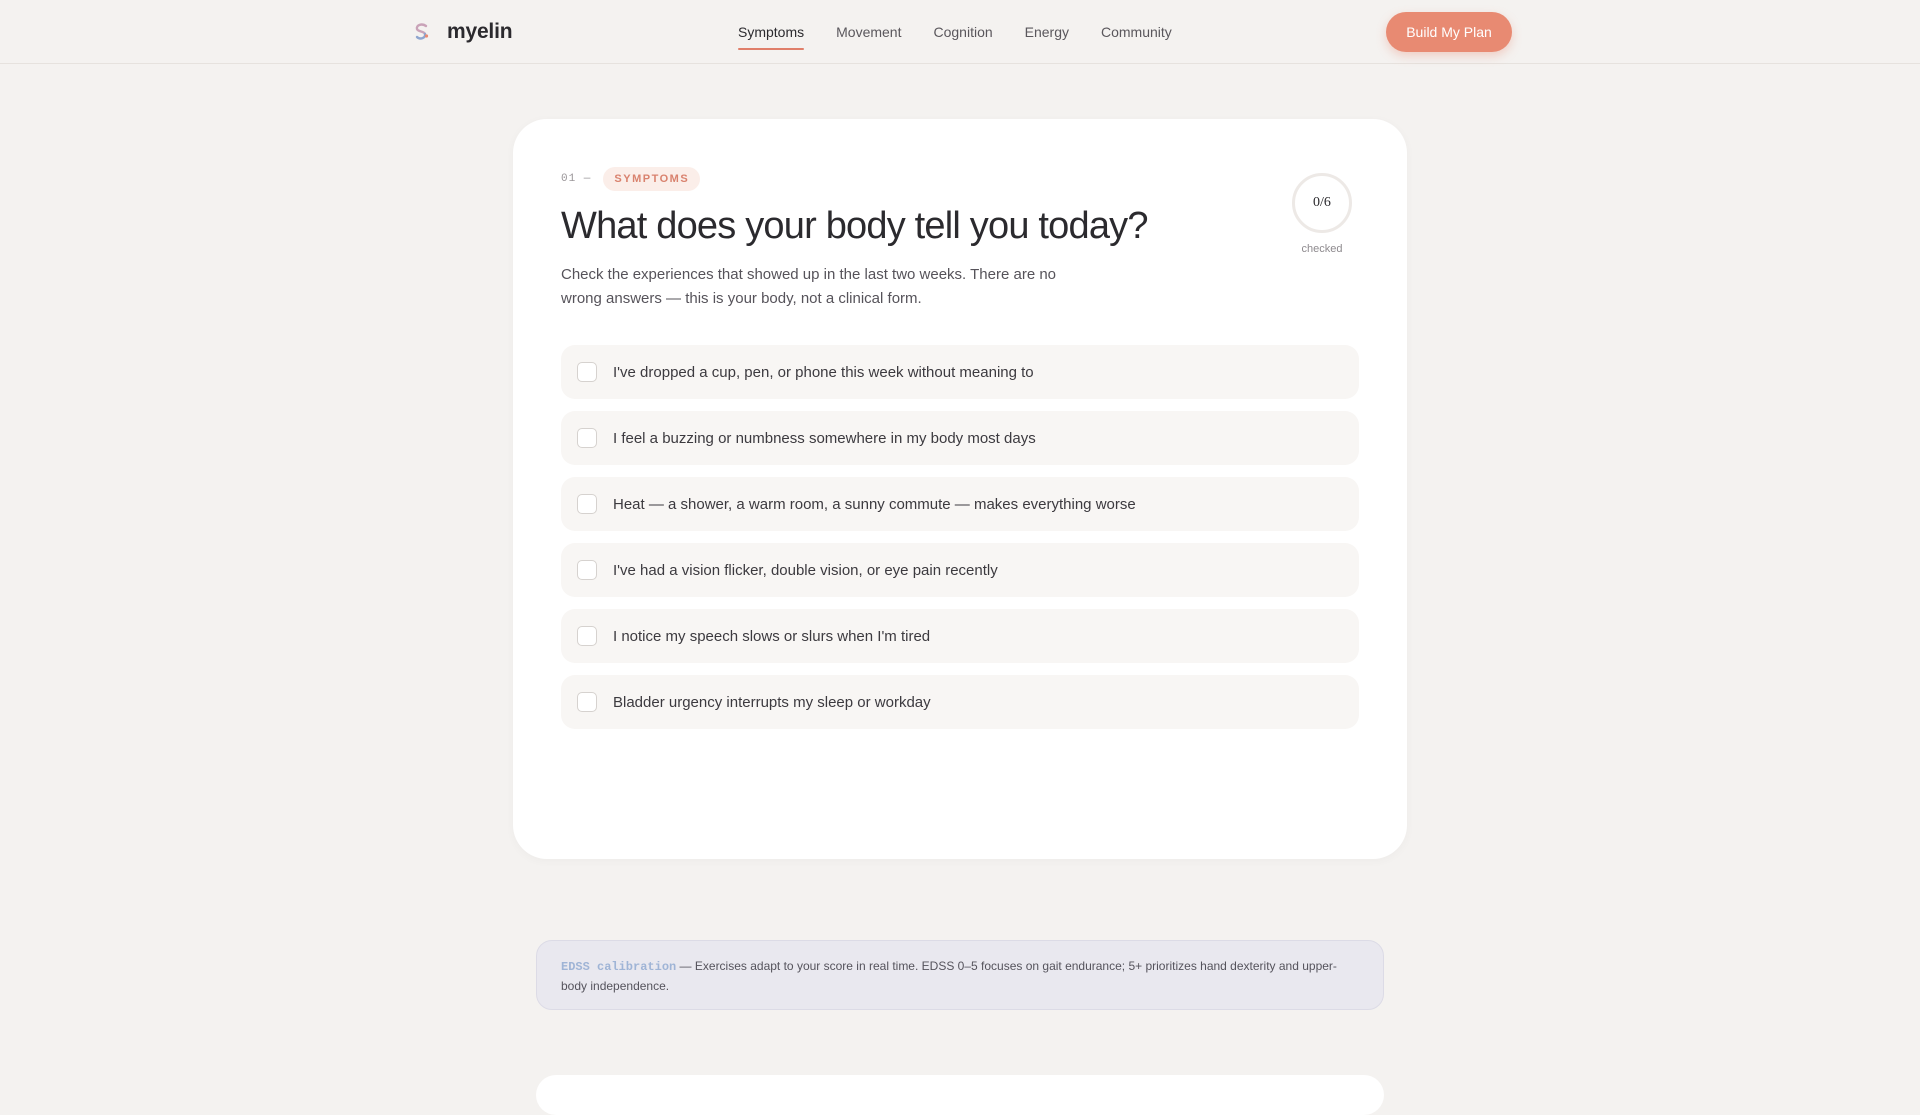 Image resolution: width=1920 pixels, height=1115 pixels. Describe the element at coordinates (1322, 203) in the screenshot. I see `progress-ring: 0/6` at that location.